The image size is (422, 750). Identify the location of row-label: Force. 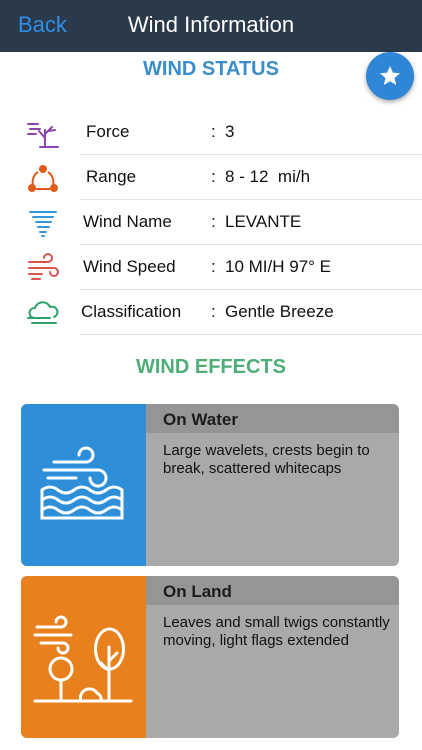
(108, 131).